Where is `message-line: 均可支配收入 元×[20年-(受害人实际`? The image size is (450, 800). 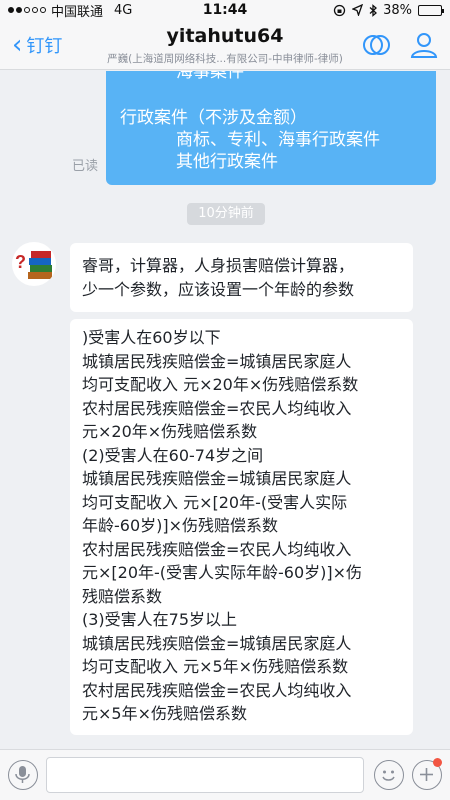 message-line: 均可支配收入 元×[20年-(受害人实际 is located at coordinates (215, 502).